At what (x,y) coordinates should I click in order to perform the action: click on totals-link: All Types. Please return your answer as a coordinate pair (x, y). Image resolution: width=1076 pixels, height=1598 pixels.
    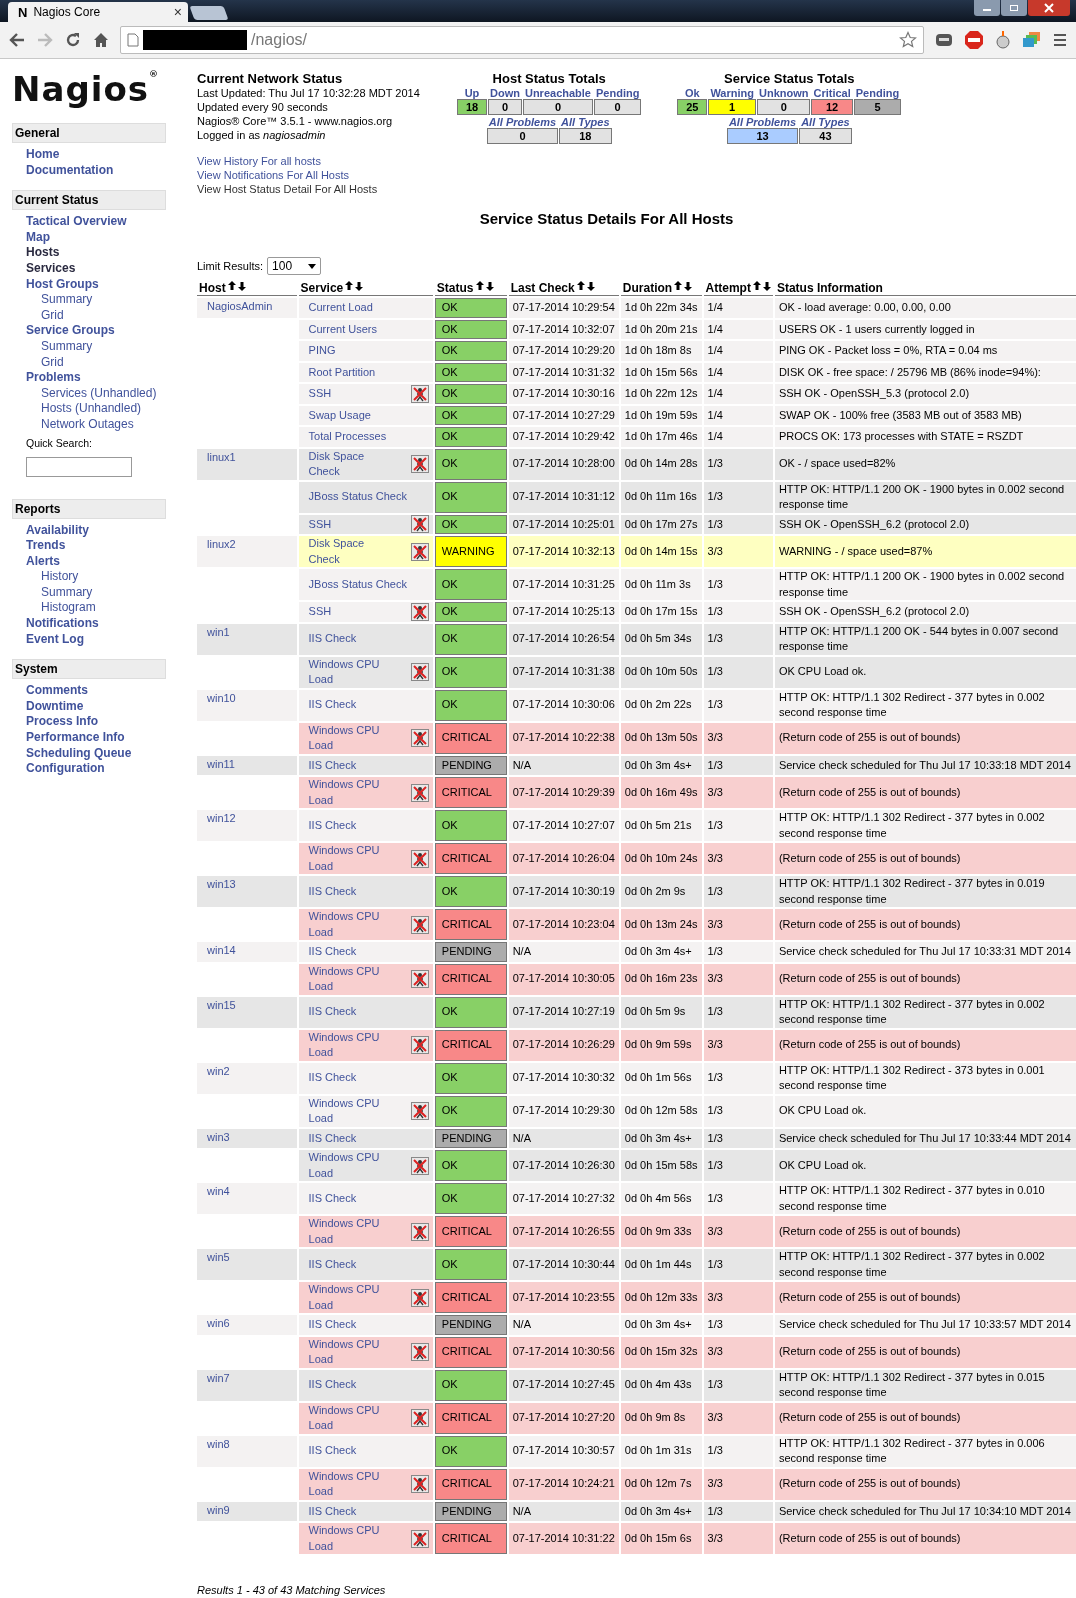
    Looking at the image, I should click on (825, 122).